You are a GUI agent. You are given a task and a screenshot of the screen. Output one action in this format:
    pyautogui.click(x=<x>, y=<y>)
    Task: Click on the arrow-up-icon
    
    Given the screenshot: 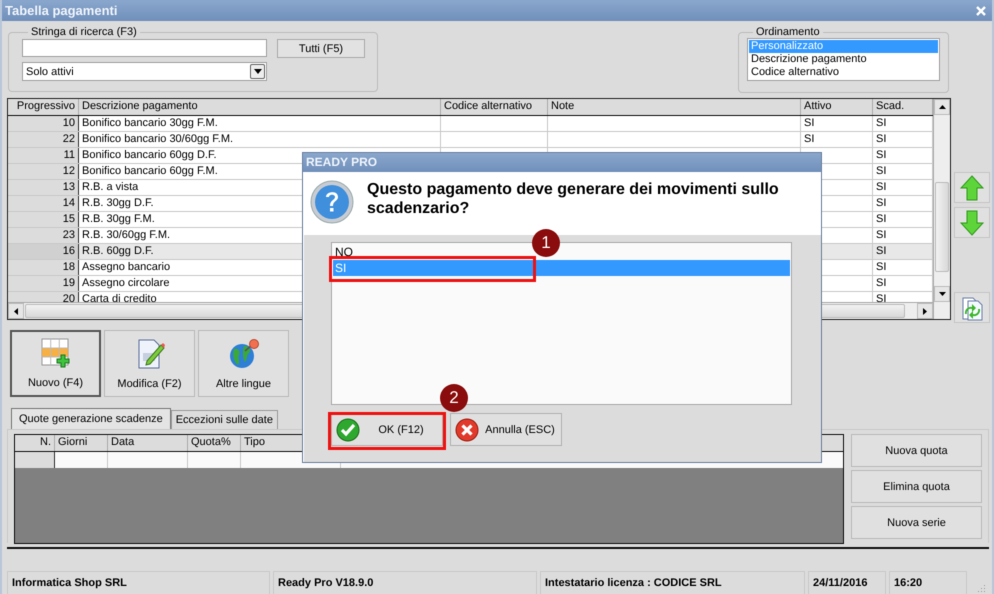 What is the action you would take?
    pyautogui.click(x=972, y=187)
    